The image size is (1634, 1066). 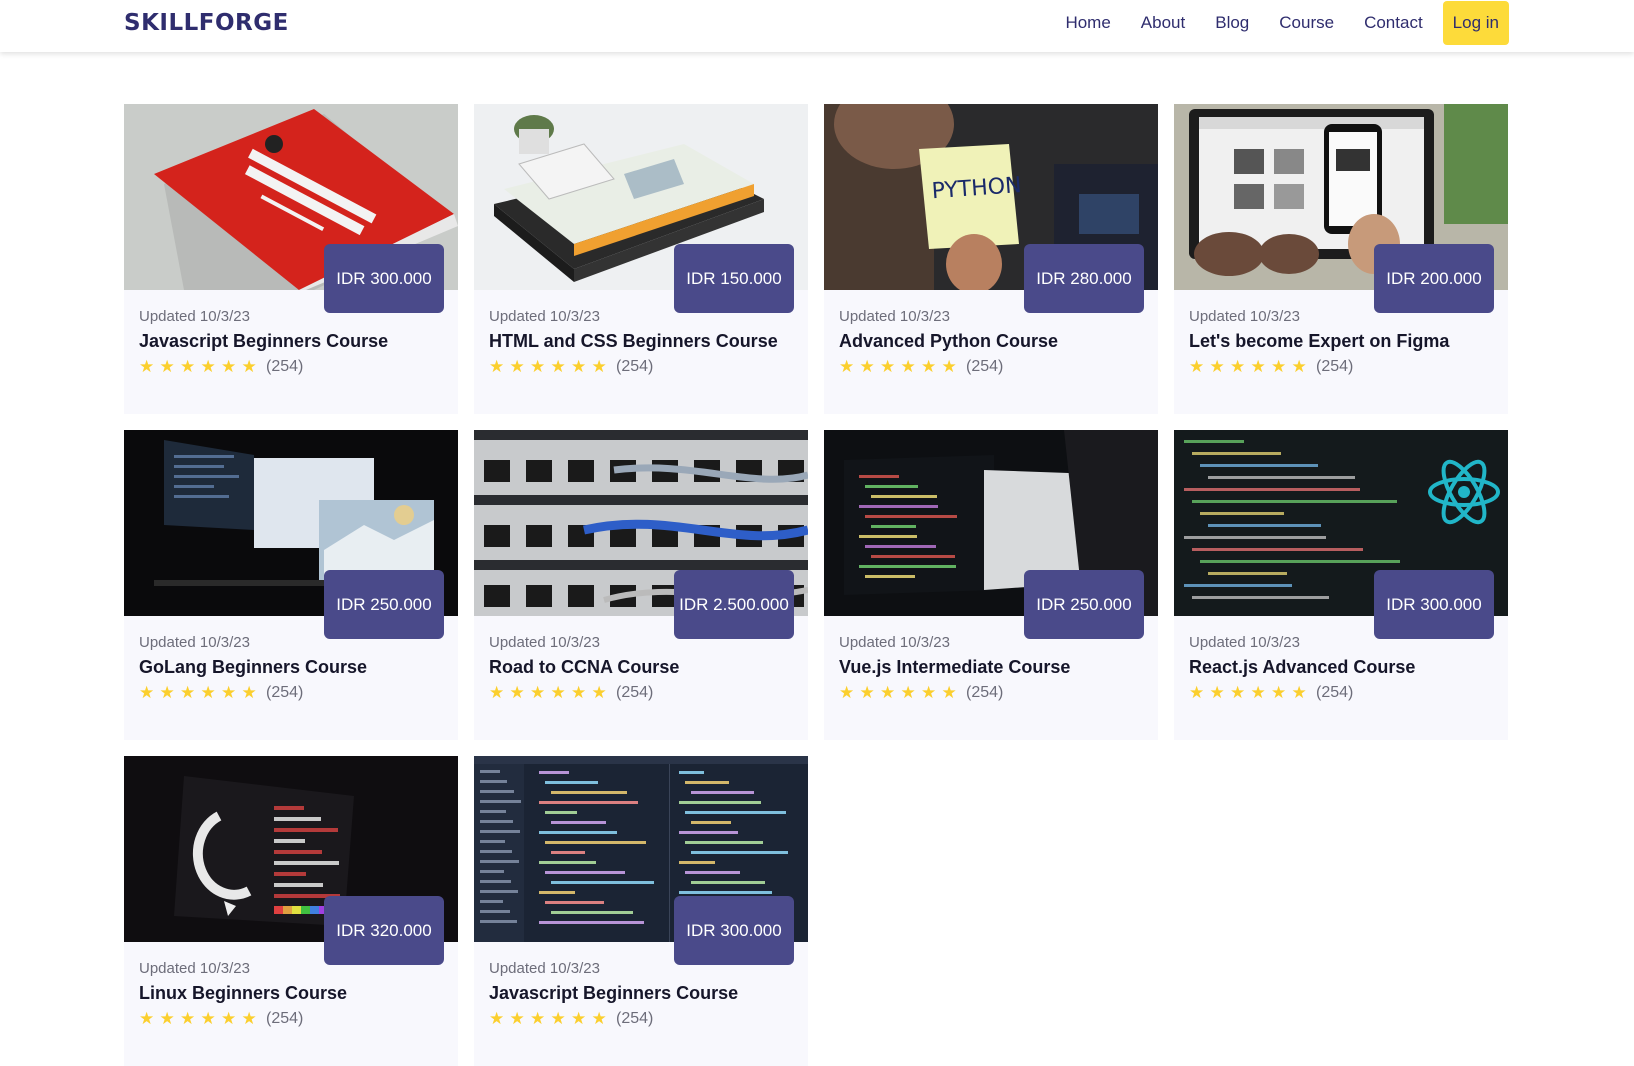 I want to click on nav-item-course: Course, so click(x=1306, y=23).